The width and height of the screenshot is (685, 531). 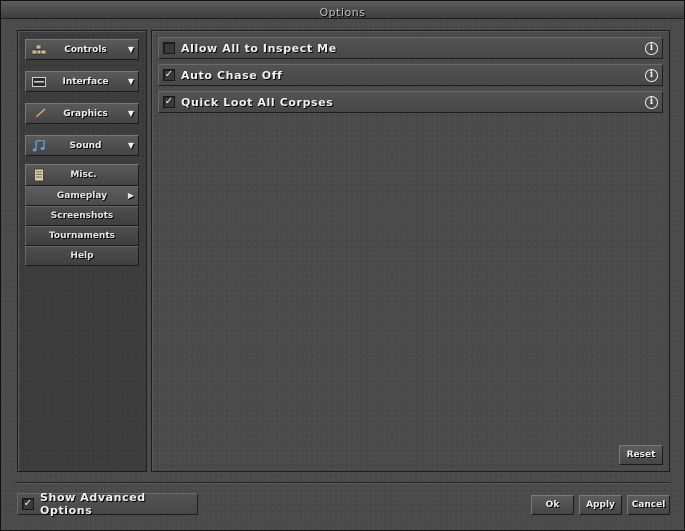 I want to click on misc-item-label: Help, so click(x=82, y=256).